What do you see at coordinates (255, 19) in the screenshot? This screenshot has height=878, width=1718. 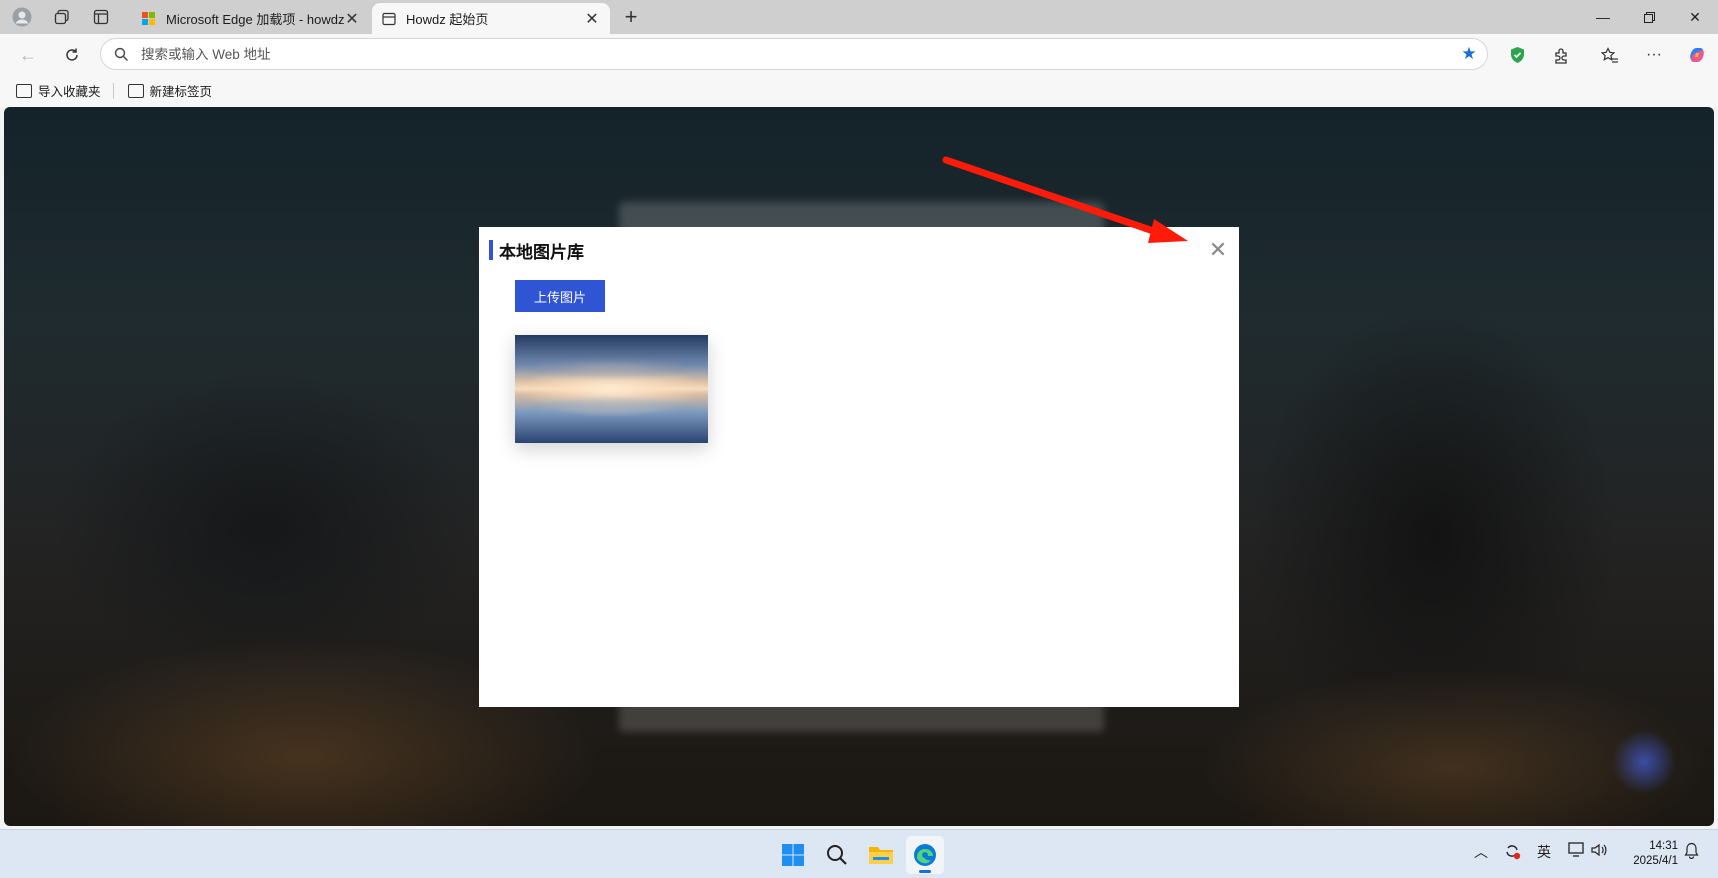 I see `tab-title: Microsoft Edge 加载项 - howdz起` at bounding box center [255, 19].